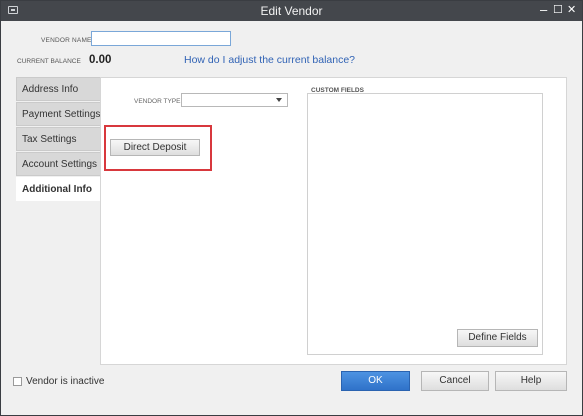  What do you see at coordinates (58, 89) in the screenshot?
I see `tab-address-info: Address Info` at bounding box center [58, 89].